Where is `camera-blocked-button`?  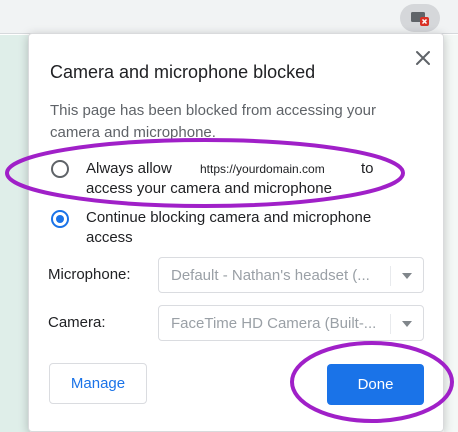 camera-blocked-button is located at coordinates (420, 18).